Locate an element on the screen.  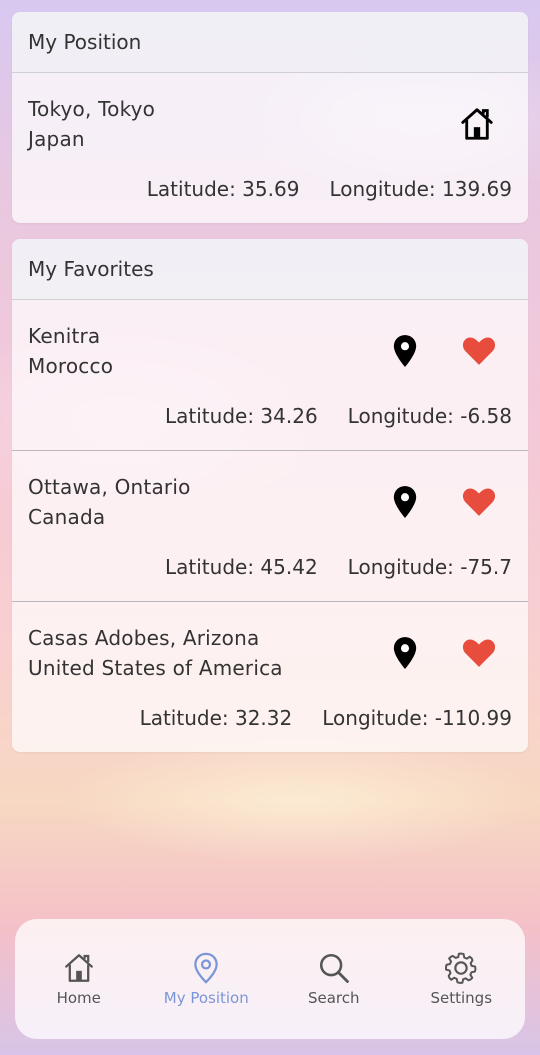
nav-settings: Settings is located at coordinates (461, 979).